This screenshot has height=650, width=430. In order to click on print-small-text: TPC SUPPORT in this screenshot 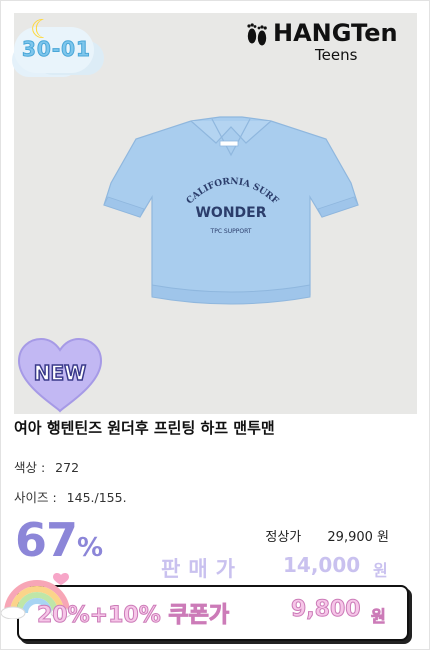, I will do `click(231, 231)`.